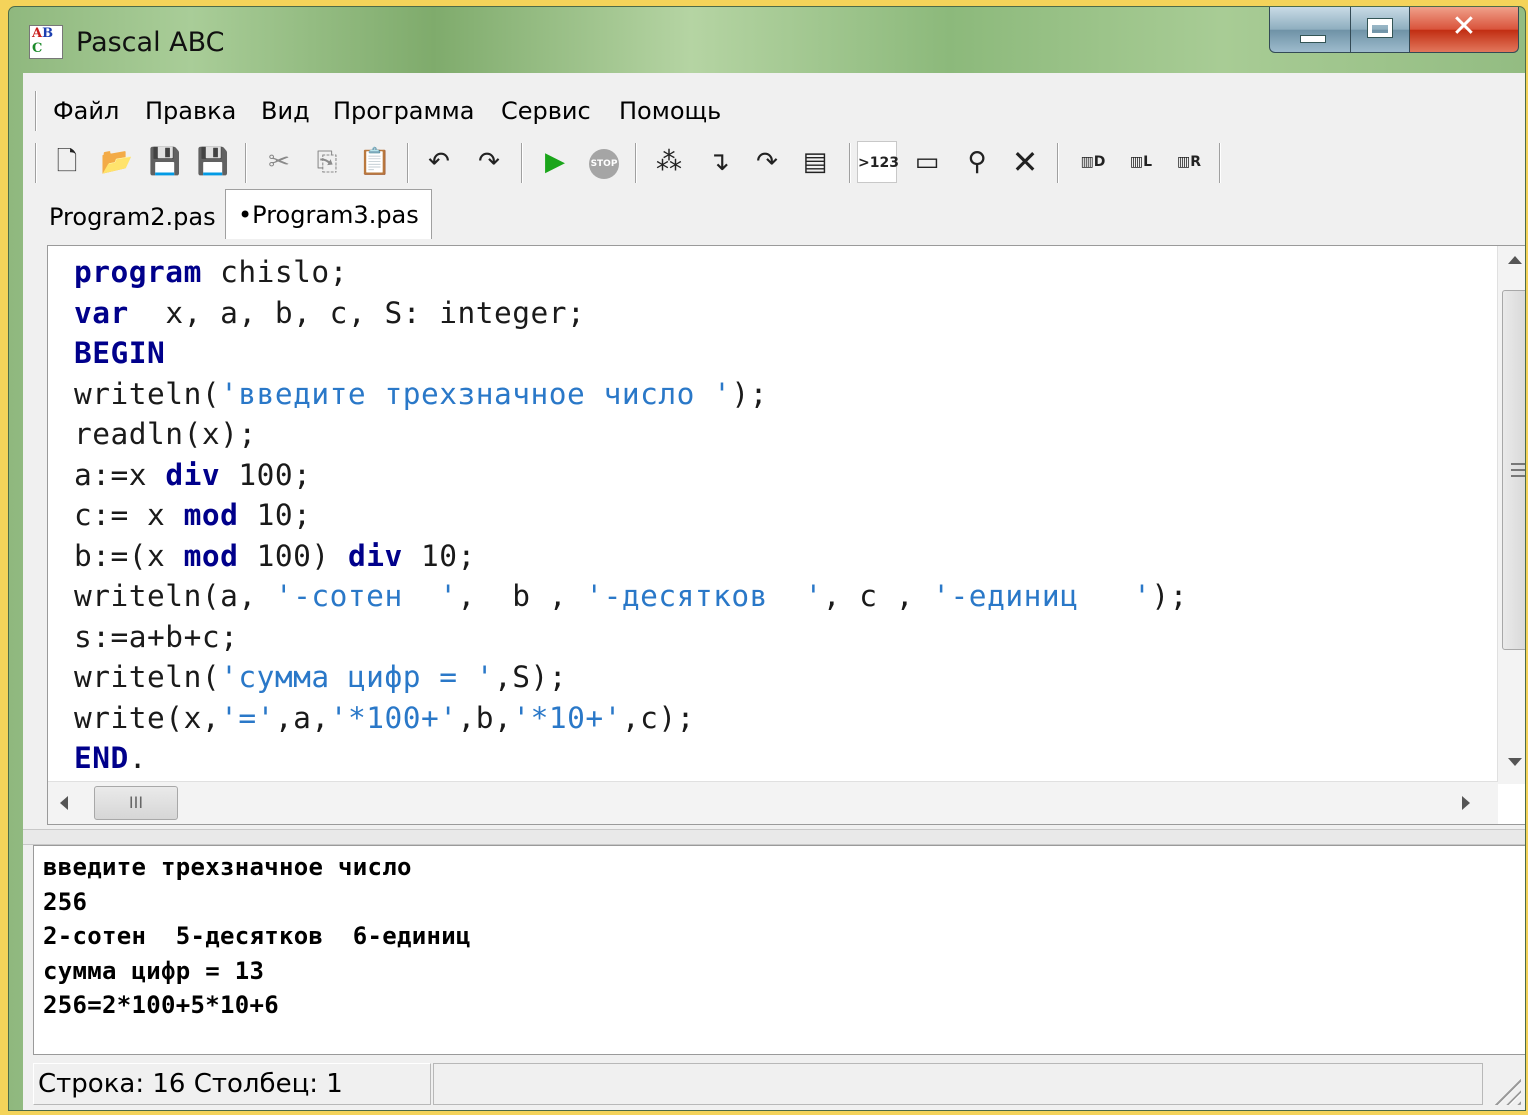 The image size is (1528, 1115). What do you see at coordinates (227, 867) in the screenshot?
I see `output-line: введите трехзначное число` at bounding box center [227, 867].